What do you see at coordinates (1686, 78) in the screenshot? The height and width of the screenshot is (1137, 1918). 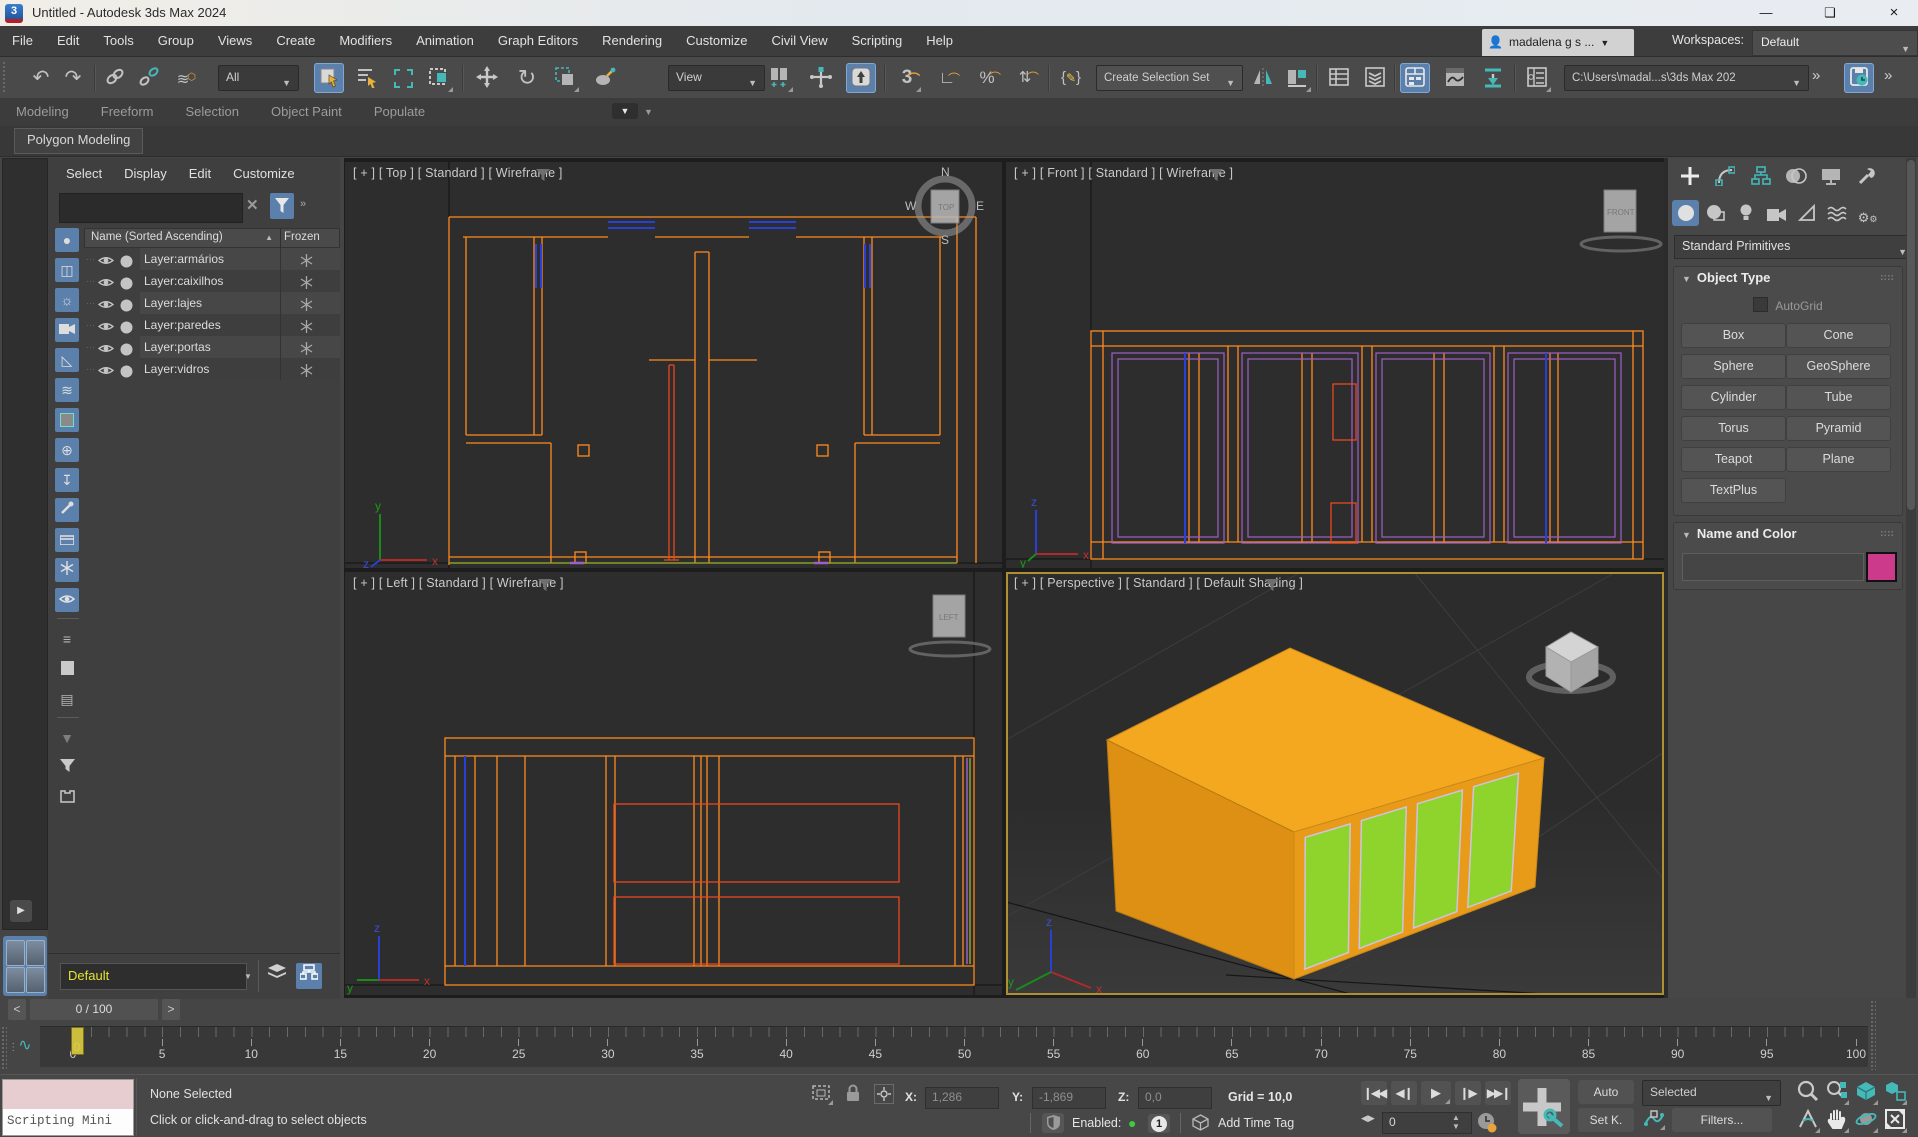 I see `project-folder-dropdown: C:\Users\madal...s\3ds Max 202 ▼` at bounding box center [1686, 78].